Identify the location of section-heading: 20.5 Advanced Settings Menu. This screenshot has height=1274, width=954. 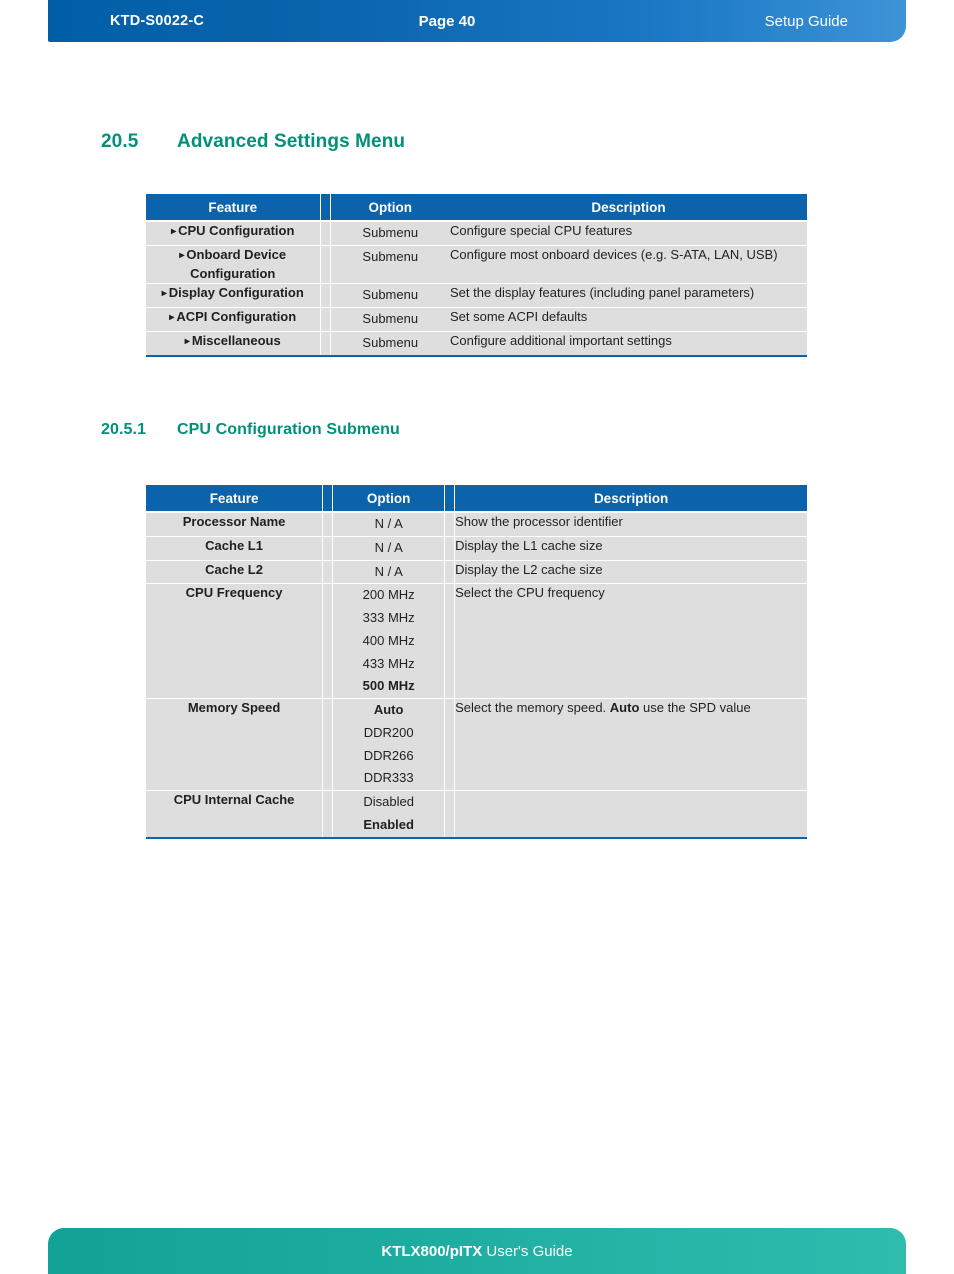
(253, 142).